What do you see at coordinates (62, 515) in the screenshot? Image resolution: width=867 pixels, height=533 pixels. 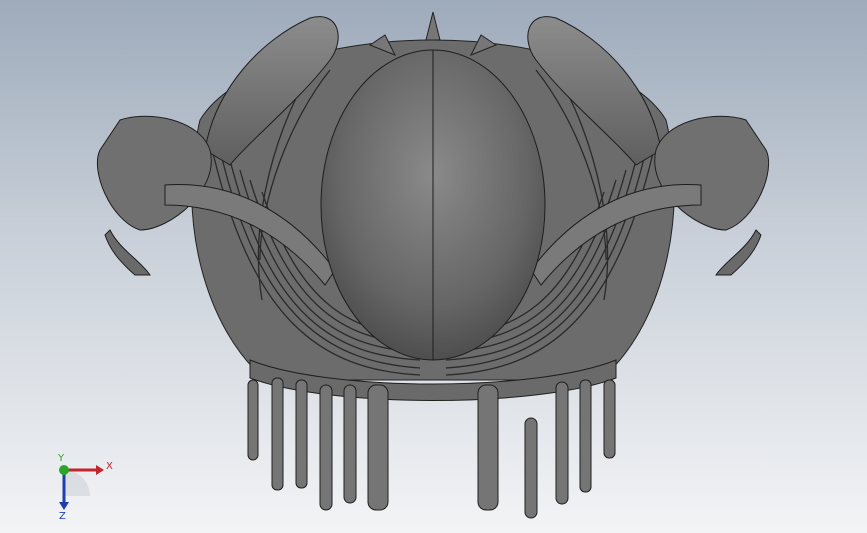 I see `z-axis-label: Z` at bounding box center [62, 515].